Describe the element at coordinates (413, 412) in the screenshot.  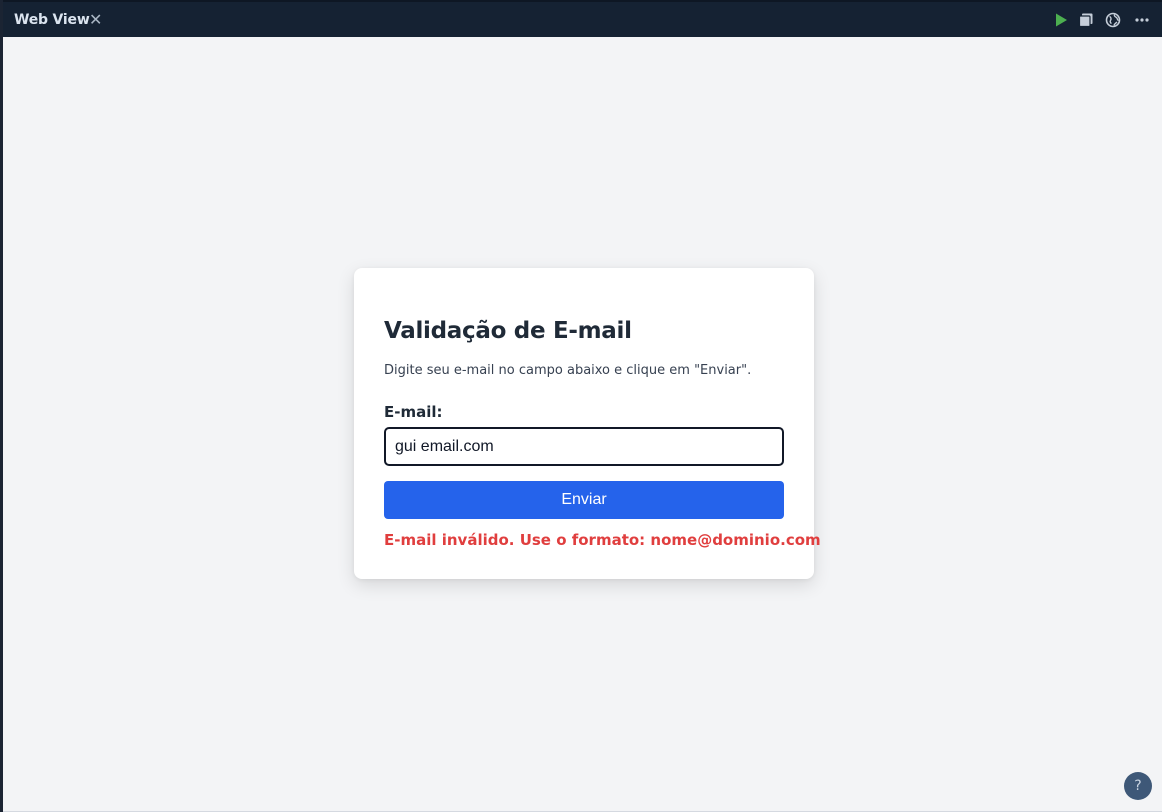
I see `email-label: E-mail:` at that location.